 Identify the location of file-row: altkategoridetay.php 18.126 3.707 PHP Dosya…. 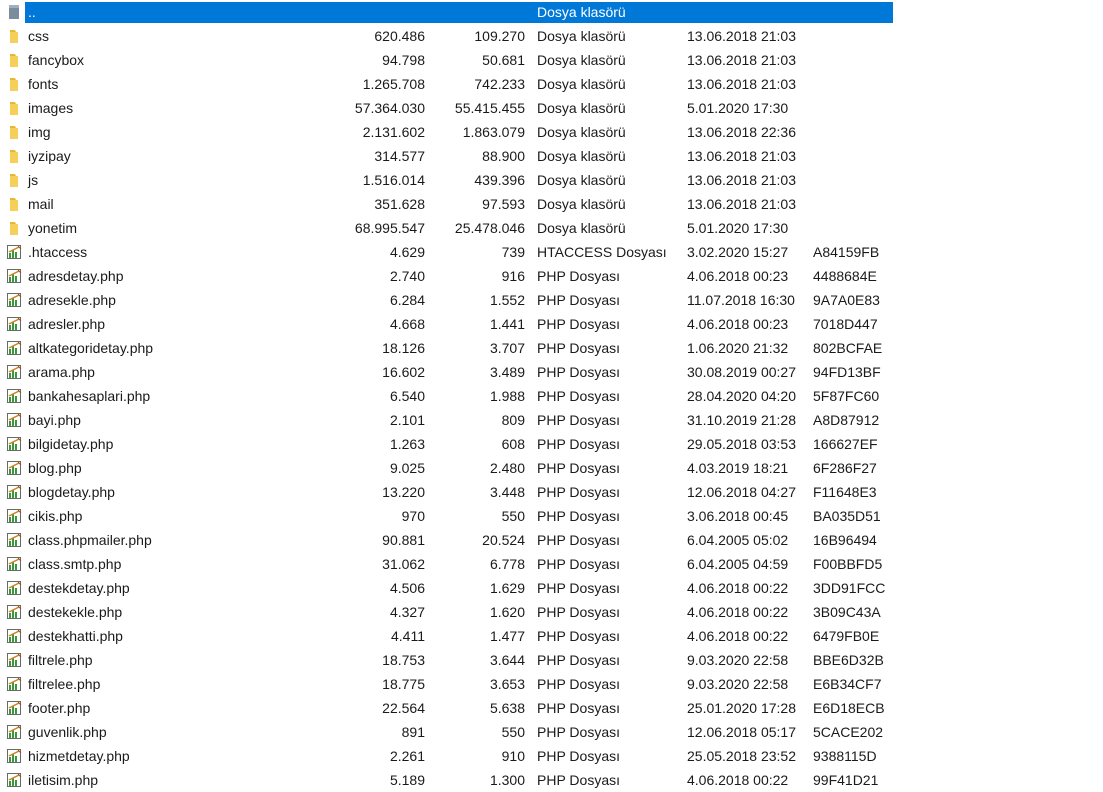
(551, 348).